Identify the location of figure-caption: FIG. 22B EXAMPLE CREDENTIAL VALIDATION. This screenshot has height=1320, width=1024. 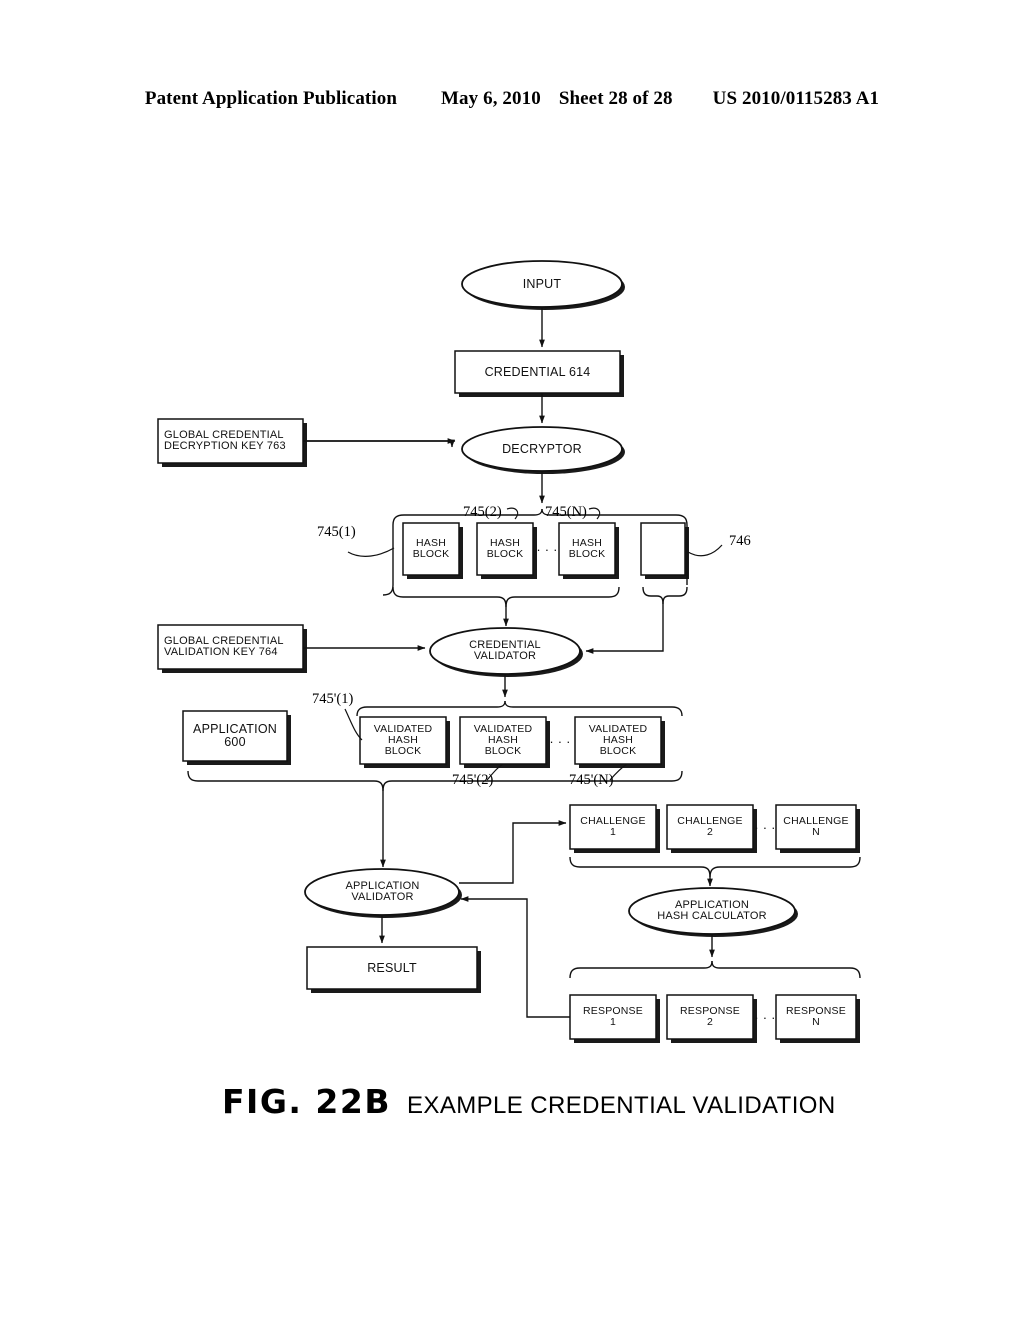
(529, 1101).